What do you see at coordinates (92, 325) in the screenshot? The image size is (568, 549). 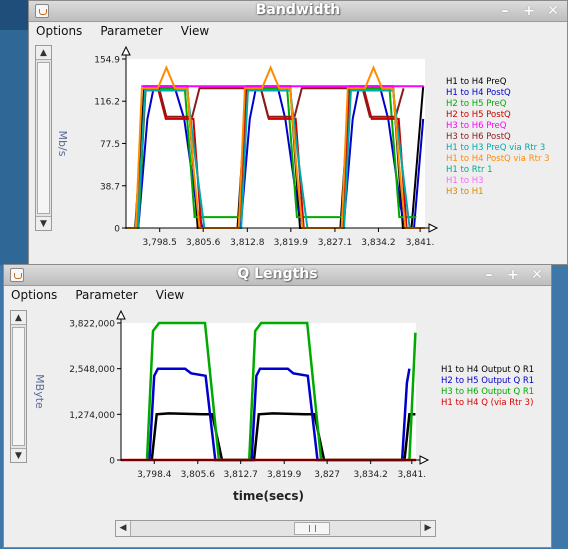 I see `y-tick-label: 3,822,000` at bounding box center [92, 325].